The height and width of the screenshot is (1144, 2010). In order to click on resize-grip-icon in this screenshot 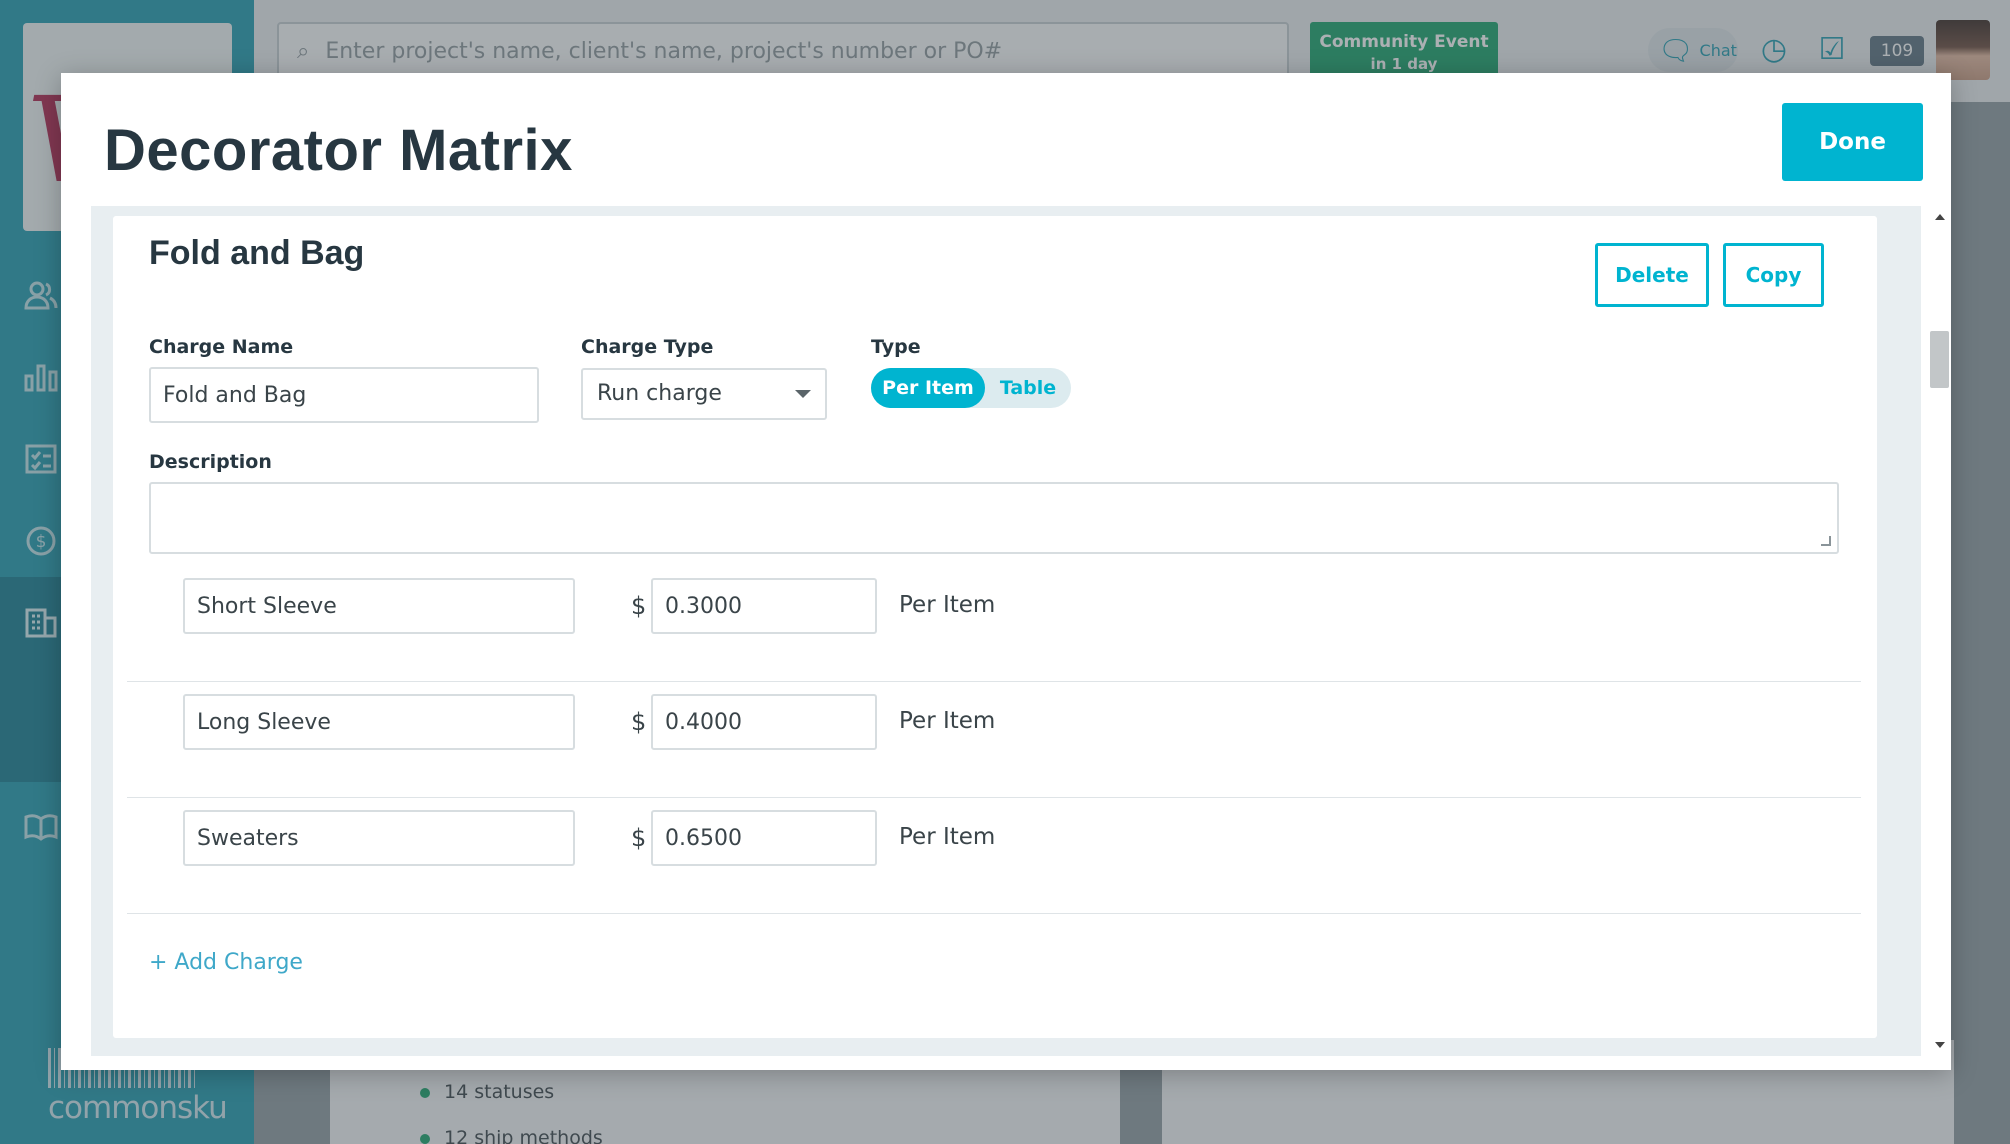, I will do `click(1826, 541)`.